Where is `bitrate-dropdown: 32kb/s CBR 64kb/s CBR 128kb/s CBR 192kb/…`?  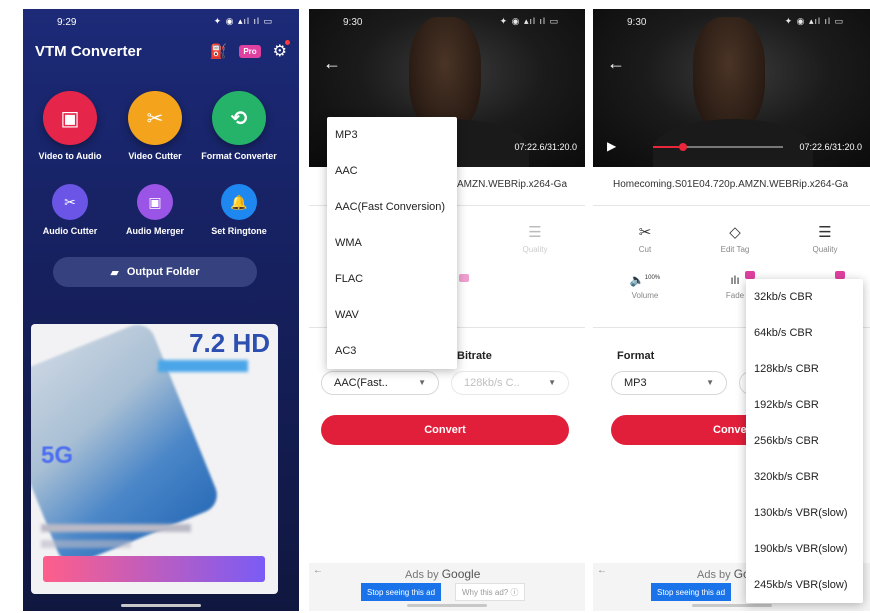 bitrate-dropdown: 32kb/s CBR 64kb/s CBR 128kb/s CBR 192kb/… is located at coordinates (804, 441).